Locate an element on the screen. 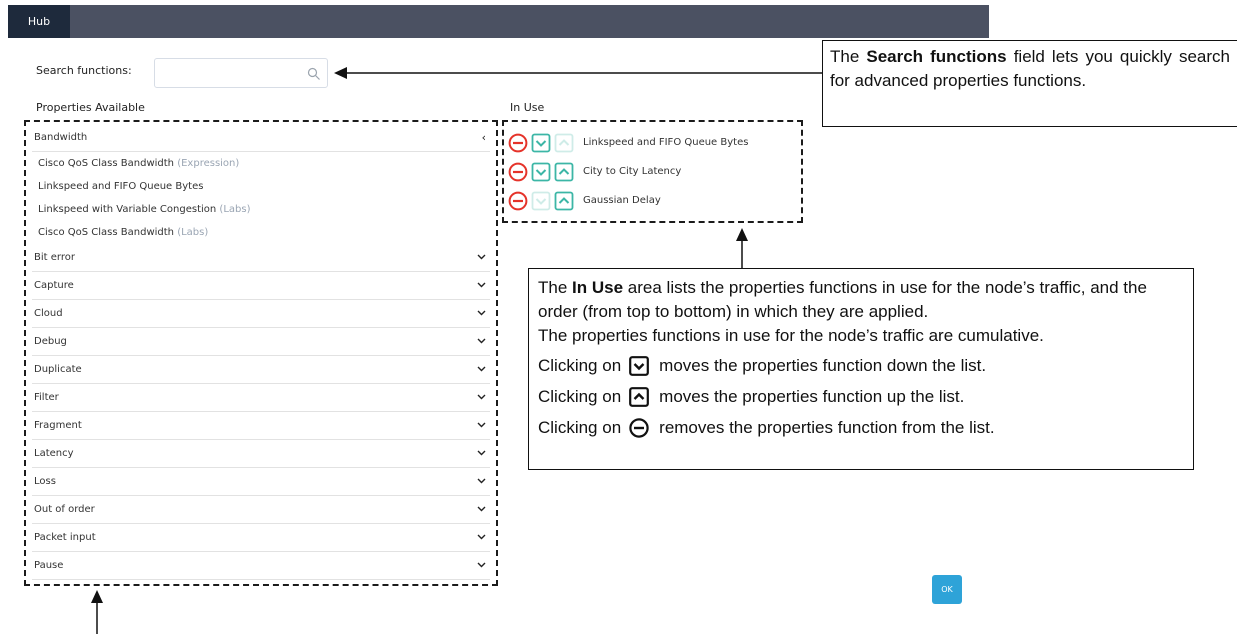 The image size is (1237, 634). search-input is located at coordinates (241, 73).